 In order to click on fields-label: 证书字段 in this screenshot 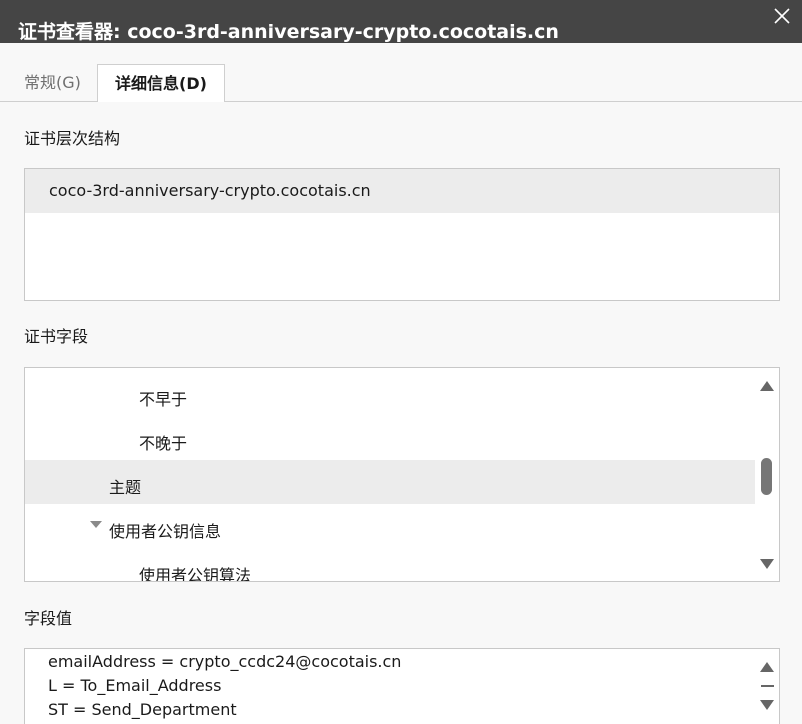, I will do `click(56, 336)`.